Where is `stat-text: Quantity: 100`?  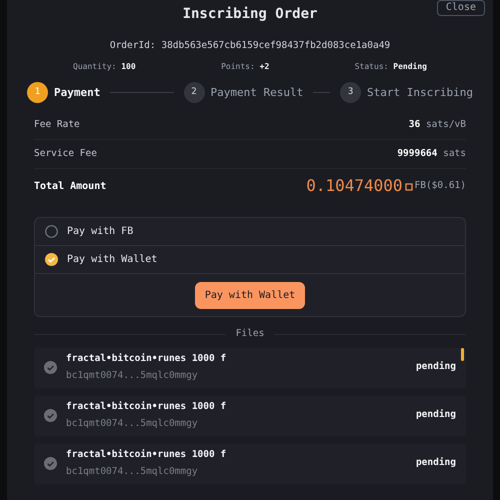
stat-text: Quantity: 100 is located at coordinates (104, 67).